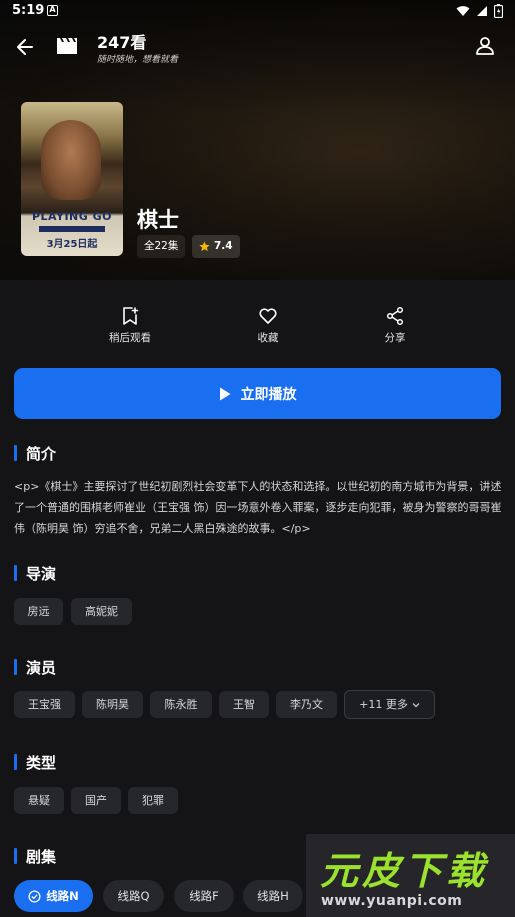 This screenshot has width=515, height=917. I want to click on genre-chip: 国产, so click(96, 800).